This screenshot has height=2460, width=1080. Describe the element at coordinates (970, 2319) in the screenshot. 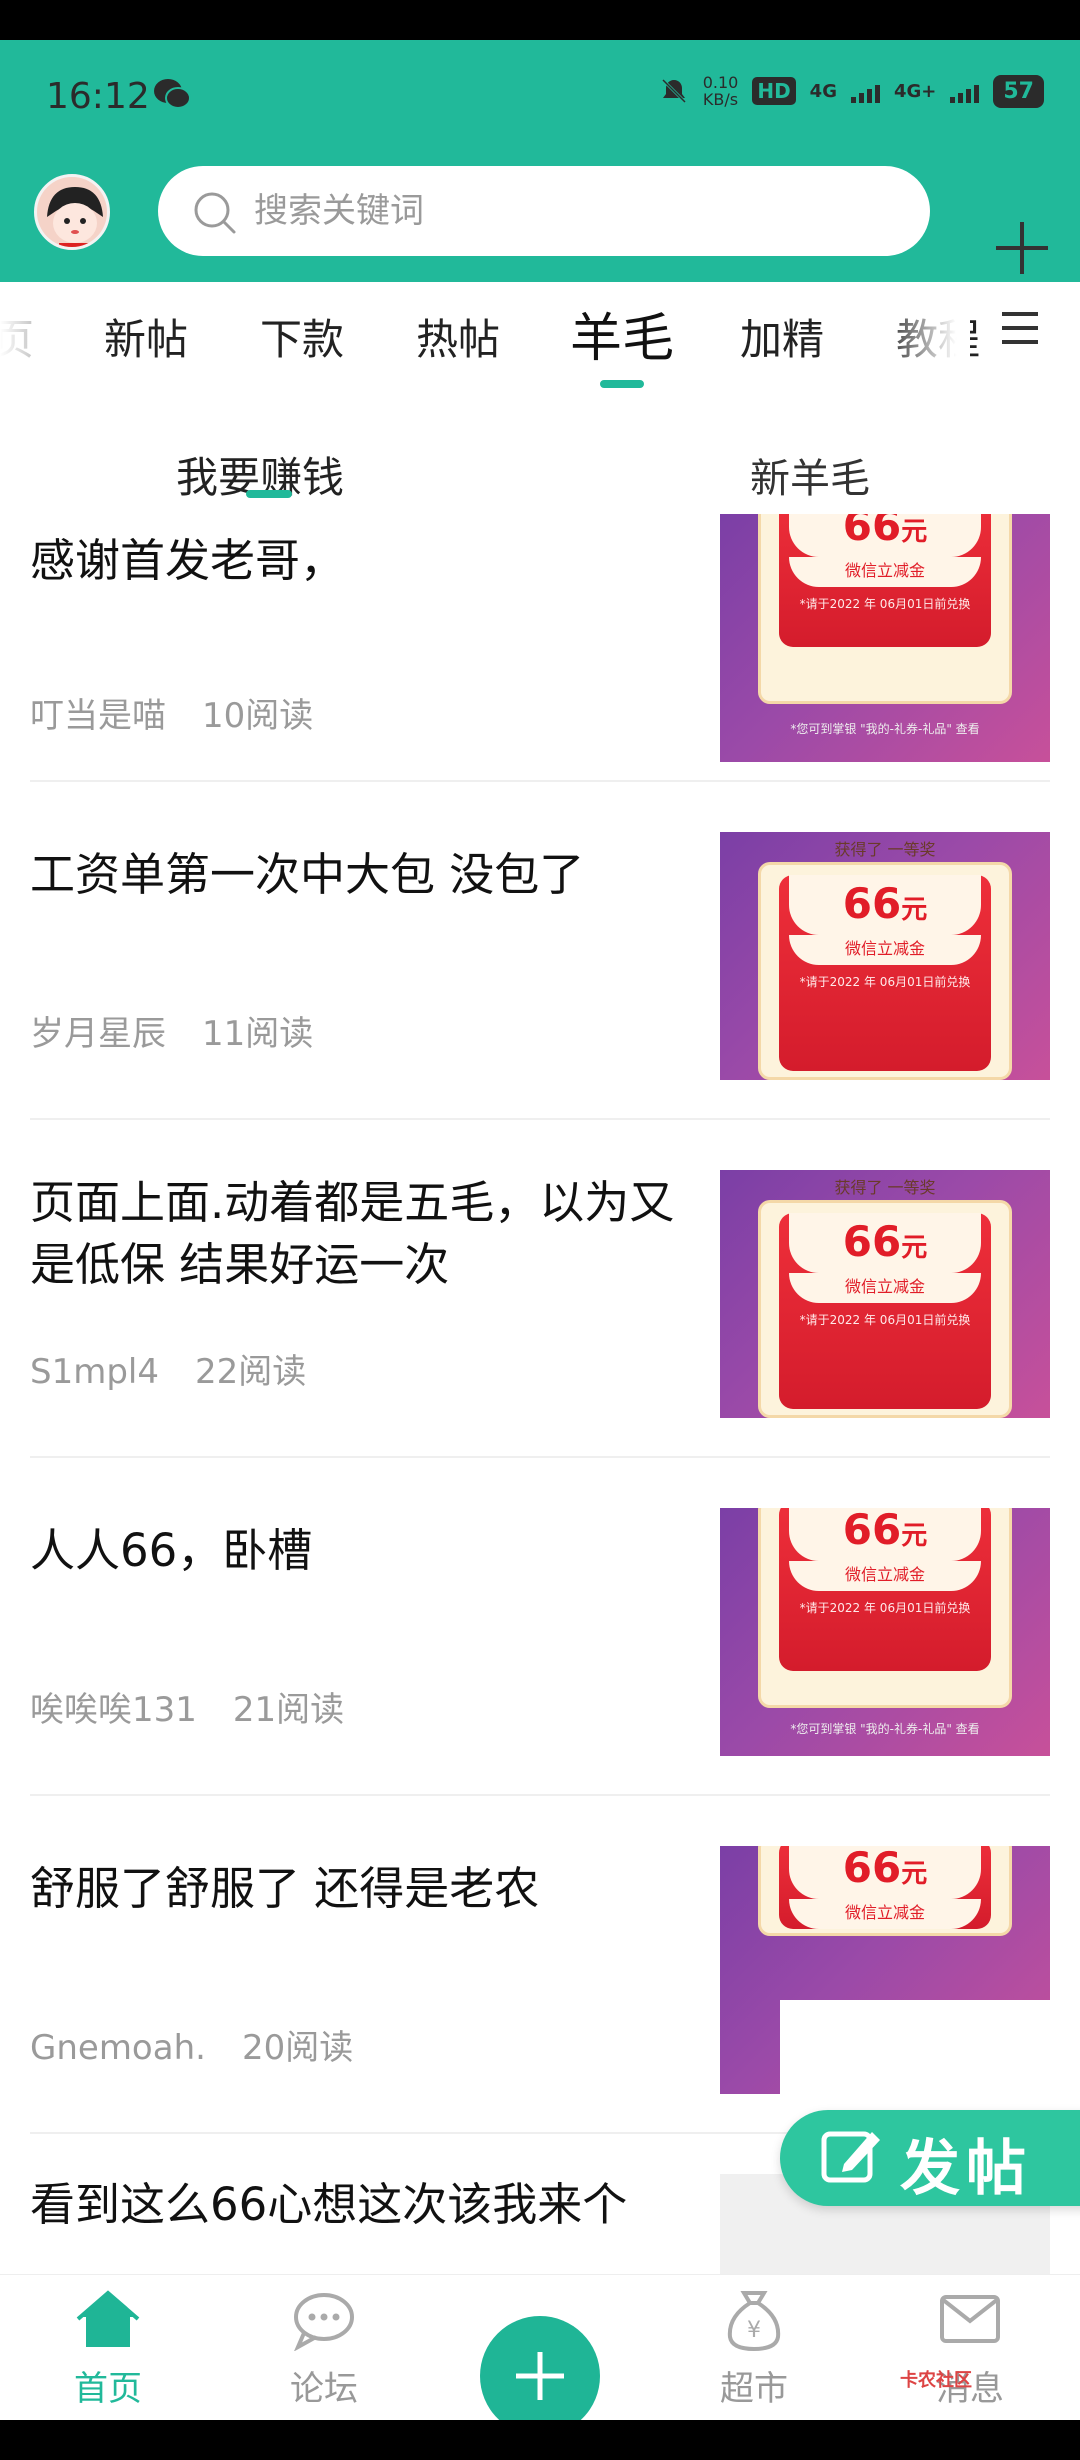

I see `mail-icon` at that location.